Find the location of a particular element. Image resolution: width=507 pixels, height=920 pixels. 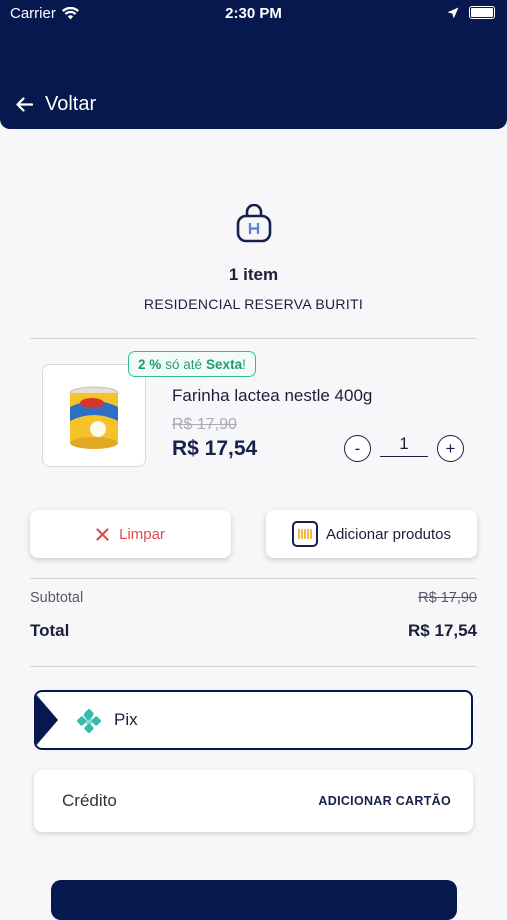

back-button: Voltar is located at coordinates (56, 104).